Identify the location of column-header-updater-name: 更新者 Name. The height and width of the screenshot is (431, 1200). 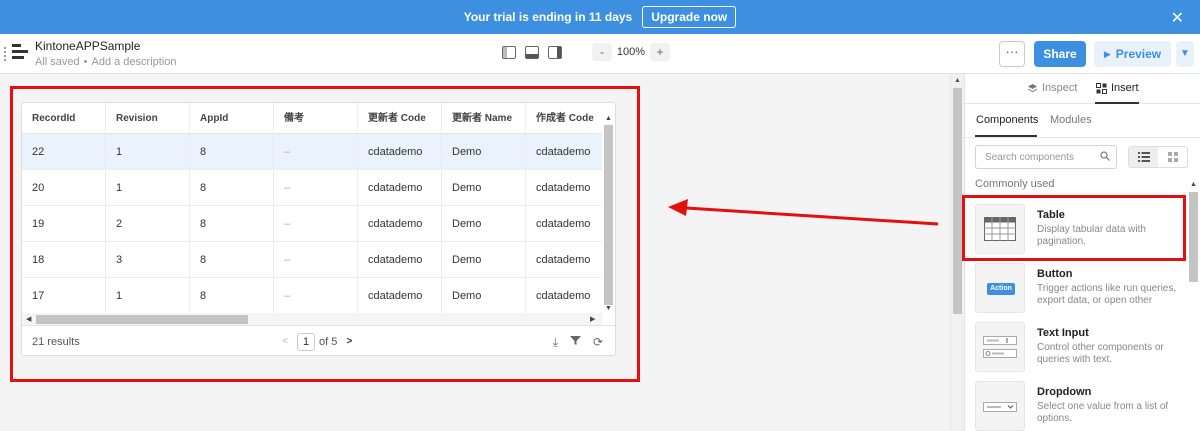
(484, 118).